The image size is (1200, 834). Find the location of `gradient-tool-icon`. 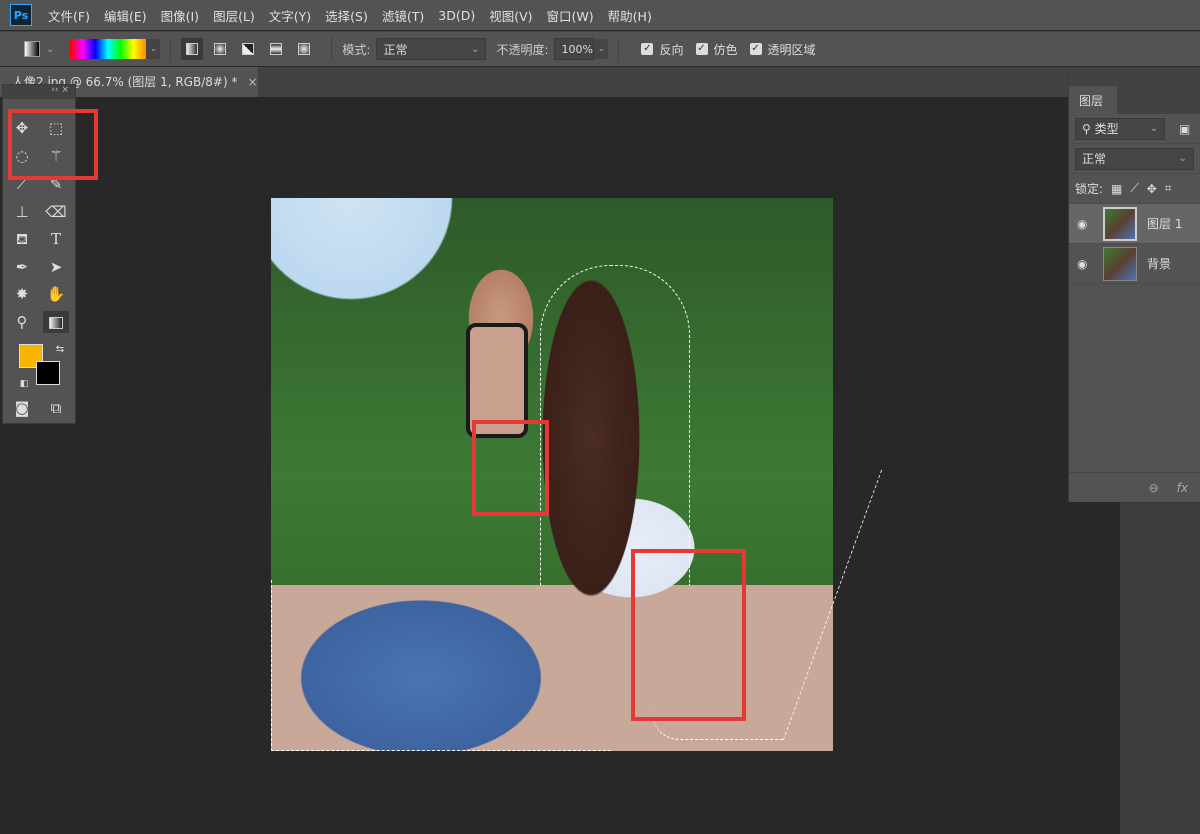

gradient-tool-icon is located at coordinates (56, 322).